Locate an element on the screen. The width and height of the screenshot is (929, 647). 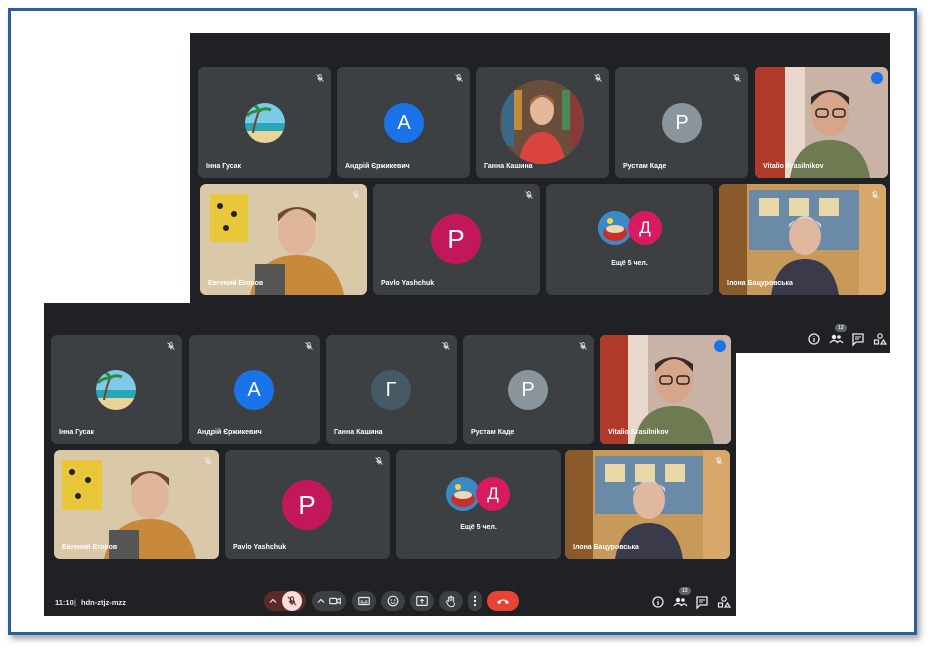
more-options-icon is located at coordinates (475, 601).